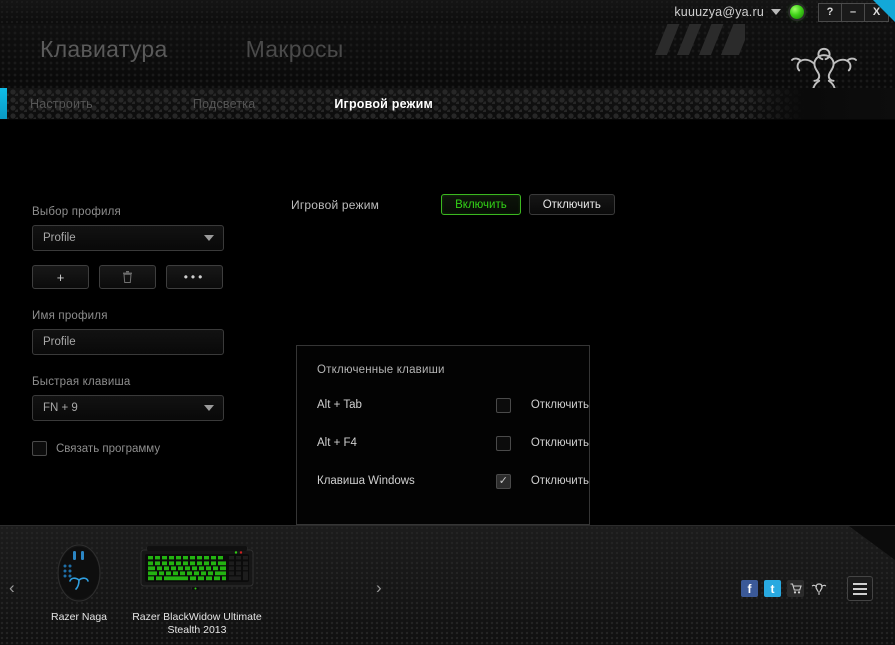  I want to click on subtab-configure: Настроить, so click(61, 104).